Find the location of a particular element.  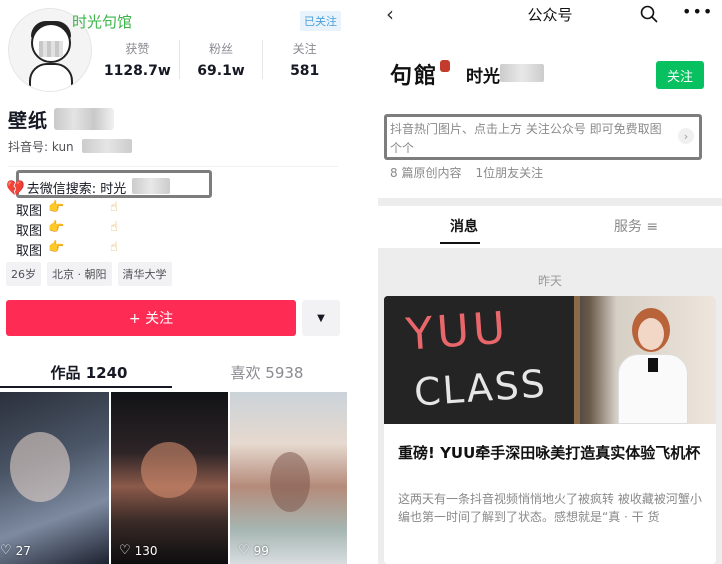

bio-search-line: 💔 去微信搜索: 时光 is located at coordinates (66, 188).